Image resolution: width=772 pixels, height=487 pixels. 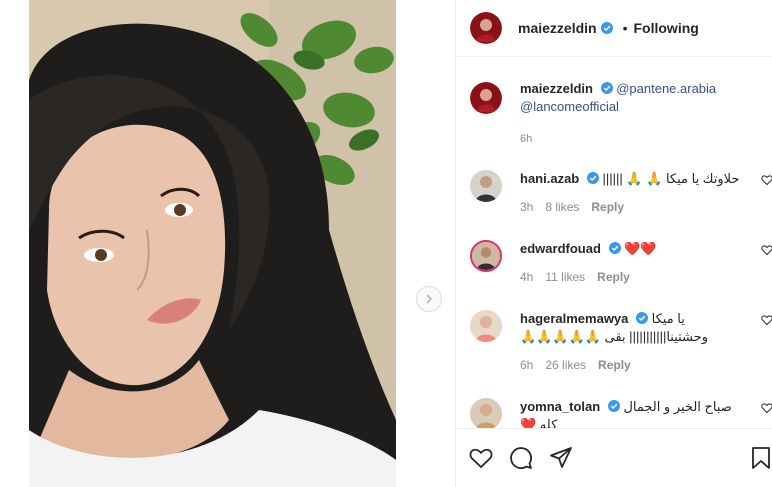 What do you see at coordinates (486, 98) in the screenshot?
I see `caption-avatar` at bounding box center [486, 98].